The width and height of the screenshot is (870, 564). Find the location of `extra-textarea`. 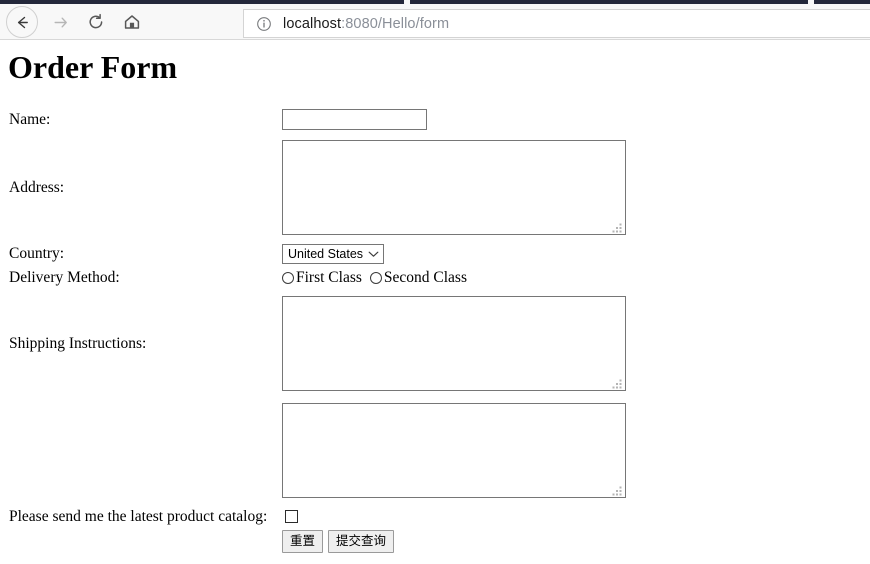

extra-textarea is located at coordinates (454, 450).